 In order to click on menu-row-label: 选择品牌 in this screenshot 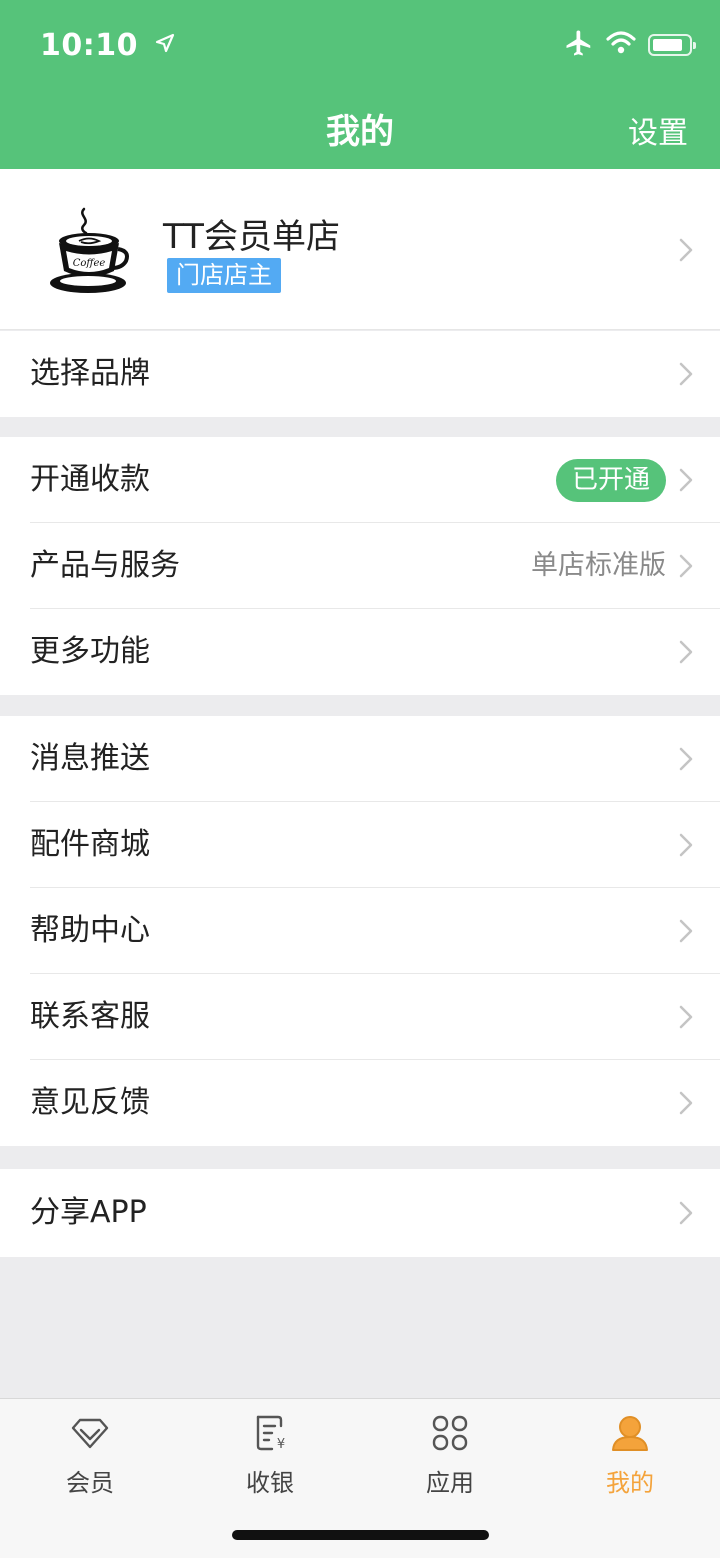, I will do `click(90, 373)`.